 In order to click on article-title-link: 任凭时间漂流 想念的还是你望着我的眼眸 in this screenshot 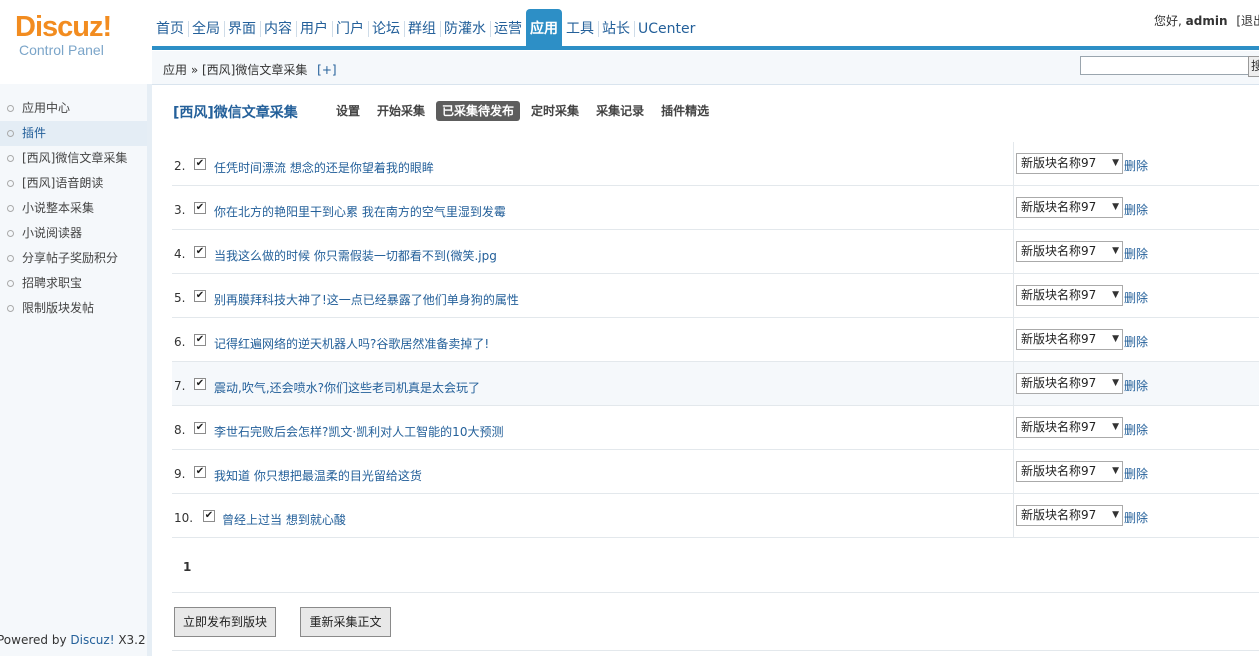, I will do `click(324, 167)`.